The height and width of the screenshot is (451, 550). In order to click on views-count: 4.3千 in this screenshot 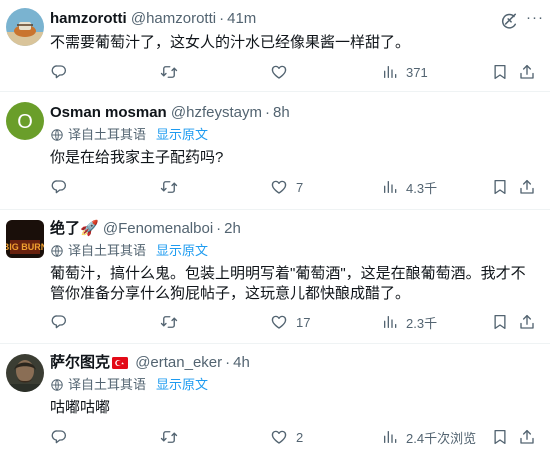, I will do `click(422, 188)`.